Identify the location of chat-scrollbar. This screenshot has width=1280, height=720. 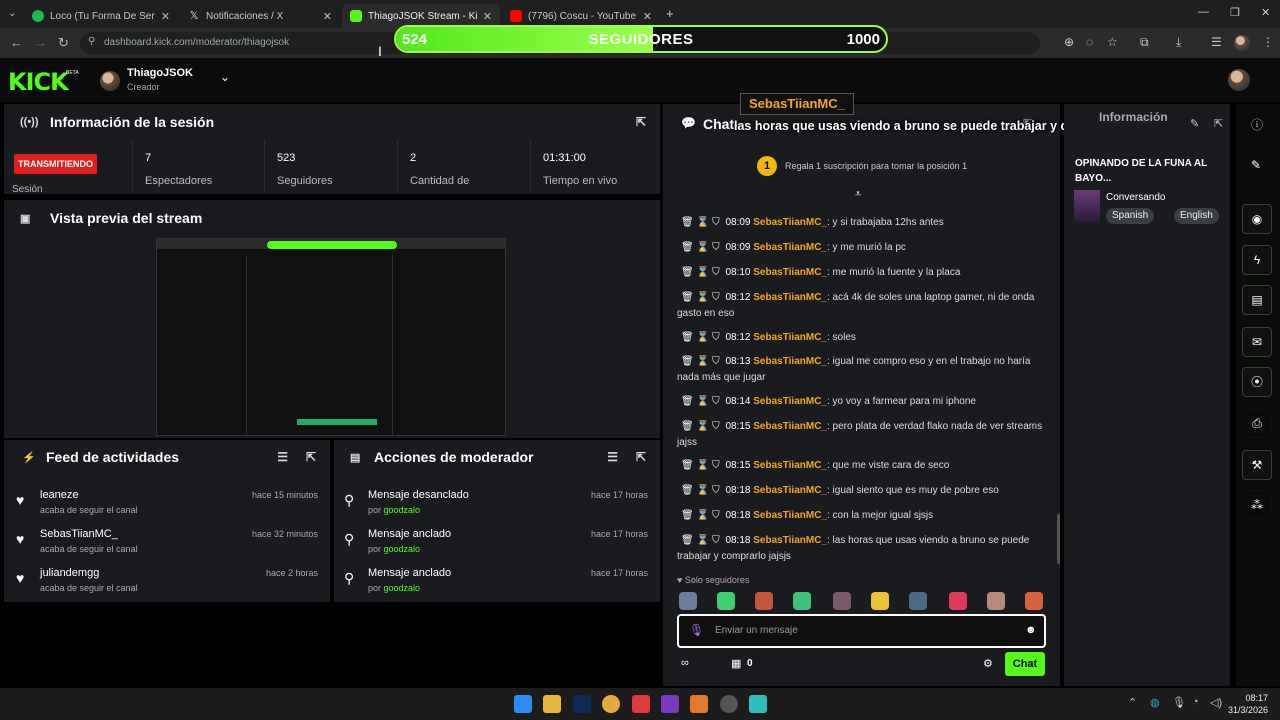
(1058, 539).